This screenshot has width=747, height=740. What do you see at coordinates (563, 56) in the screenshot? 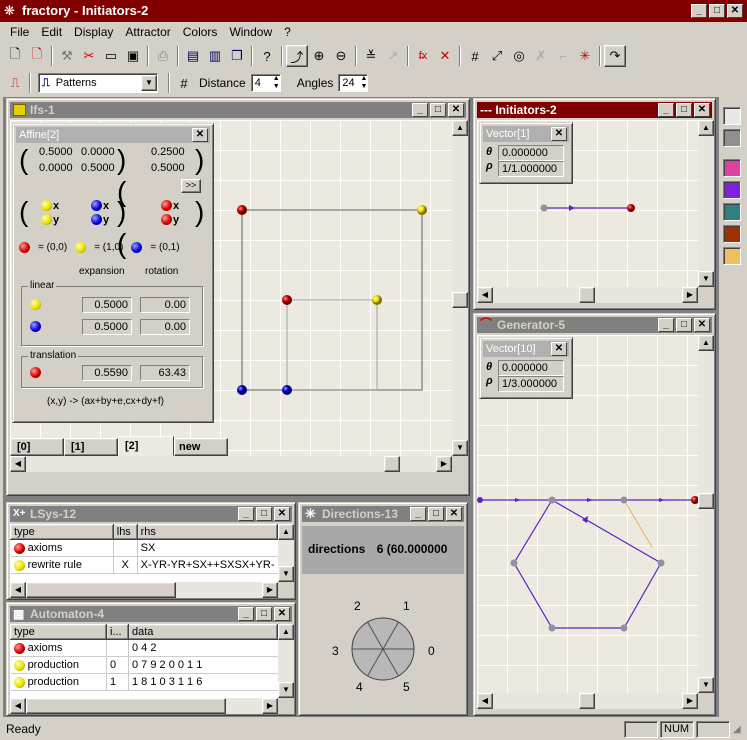
I see `corner-icon: ⌐` at bounding box center [563, 56].